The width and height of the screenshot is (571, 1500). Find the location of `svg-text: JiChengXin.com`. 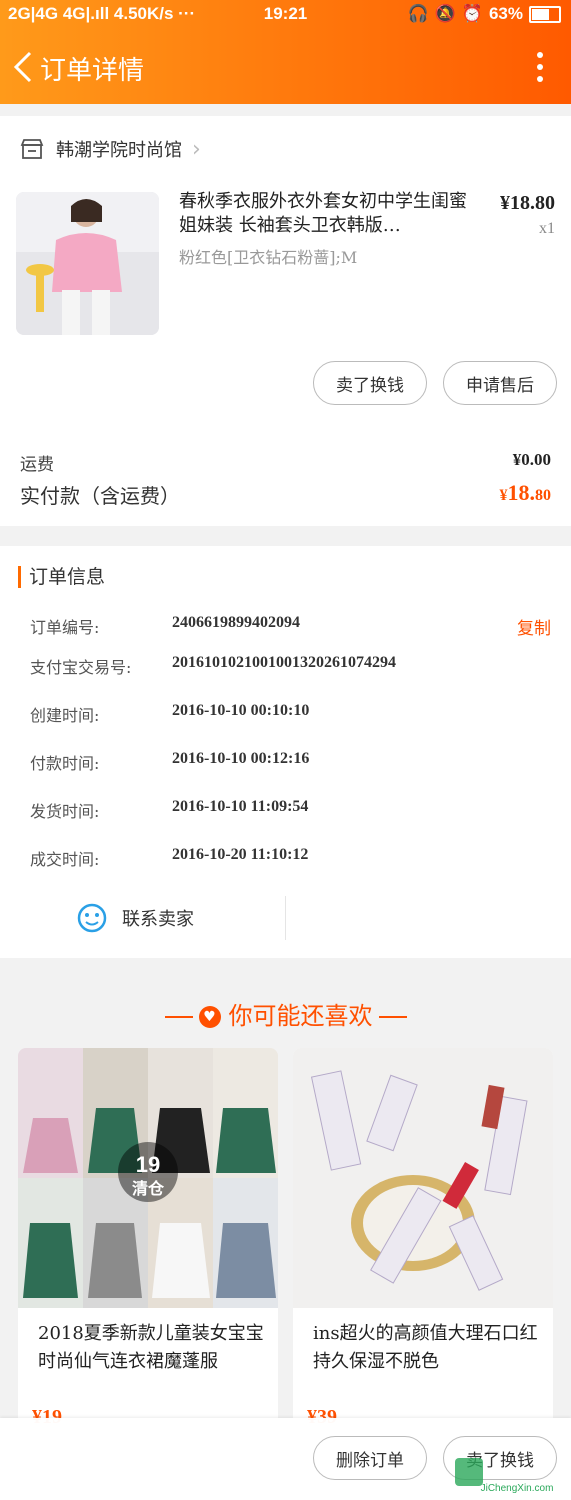

svg-text: JiChengXin.com is located at coordinates (517, 1488).